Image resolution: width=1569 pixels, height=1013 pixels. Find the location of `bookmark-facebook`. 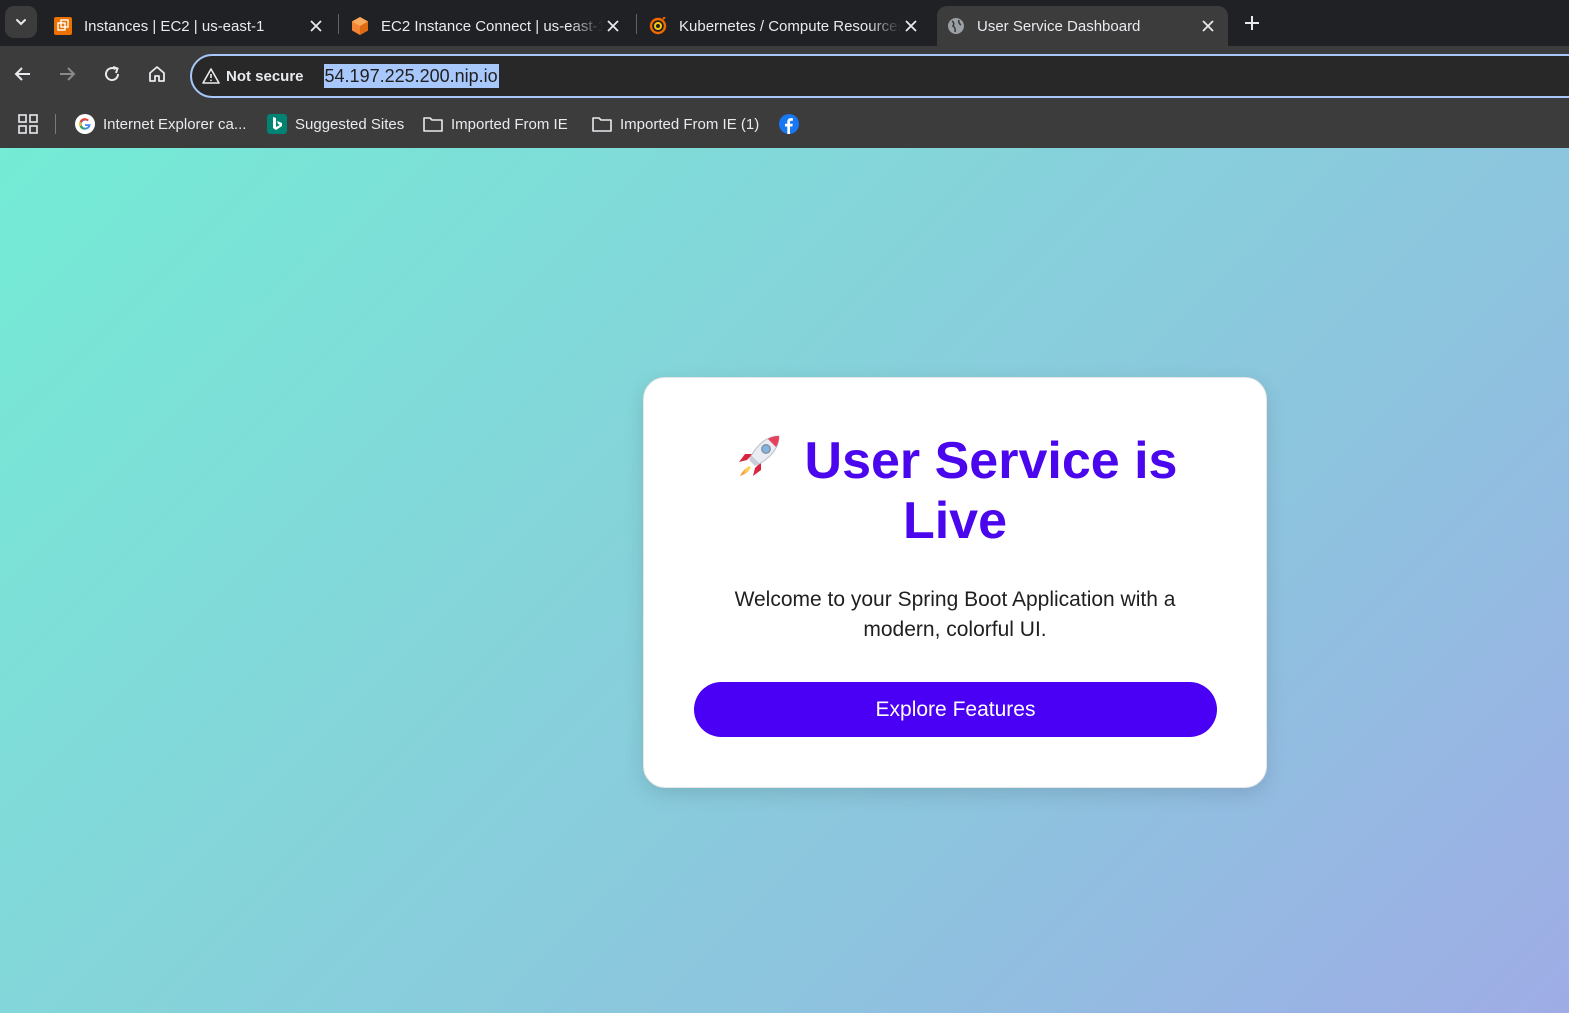

bookmark-facebook is located at coordinates (793, 124).